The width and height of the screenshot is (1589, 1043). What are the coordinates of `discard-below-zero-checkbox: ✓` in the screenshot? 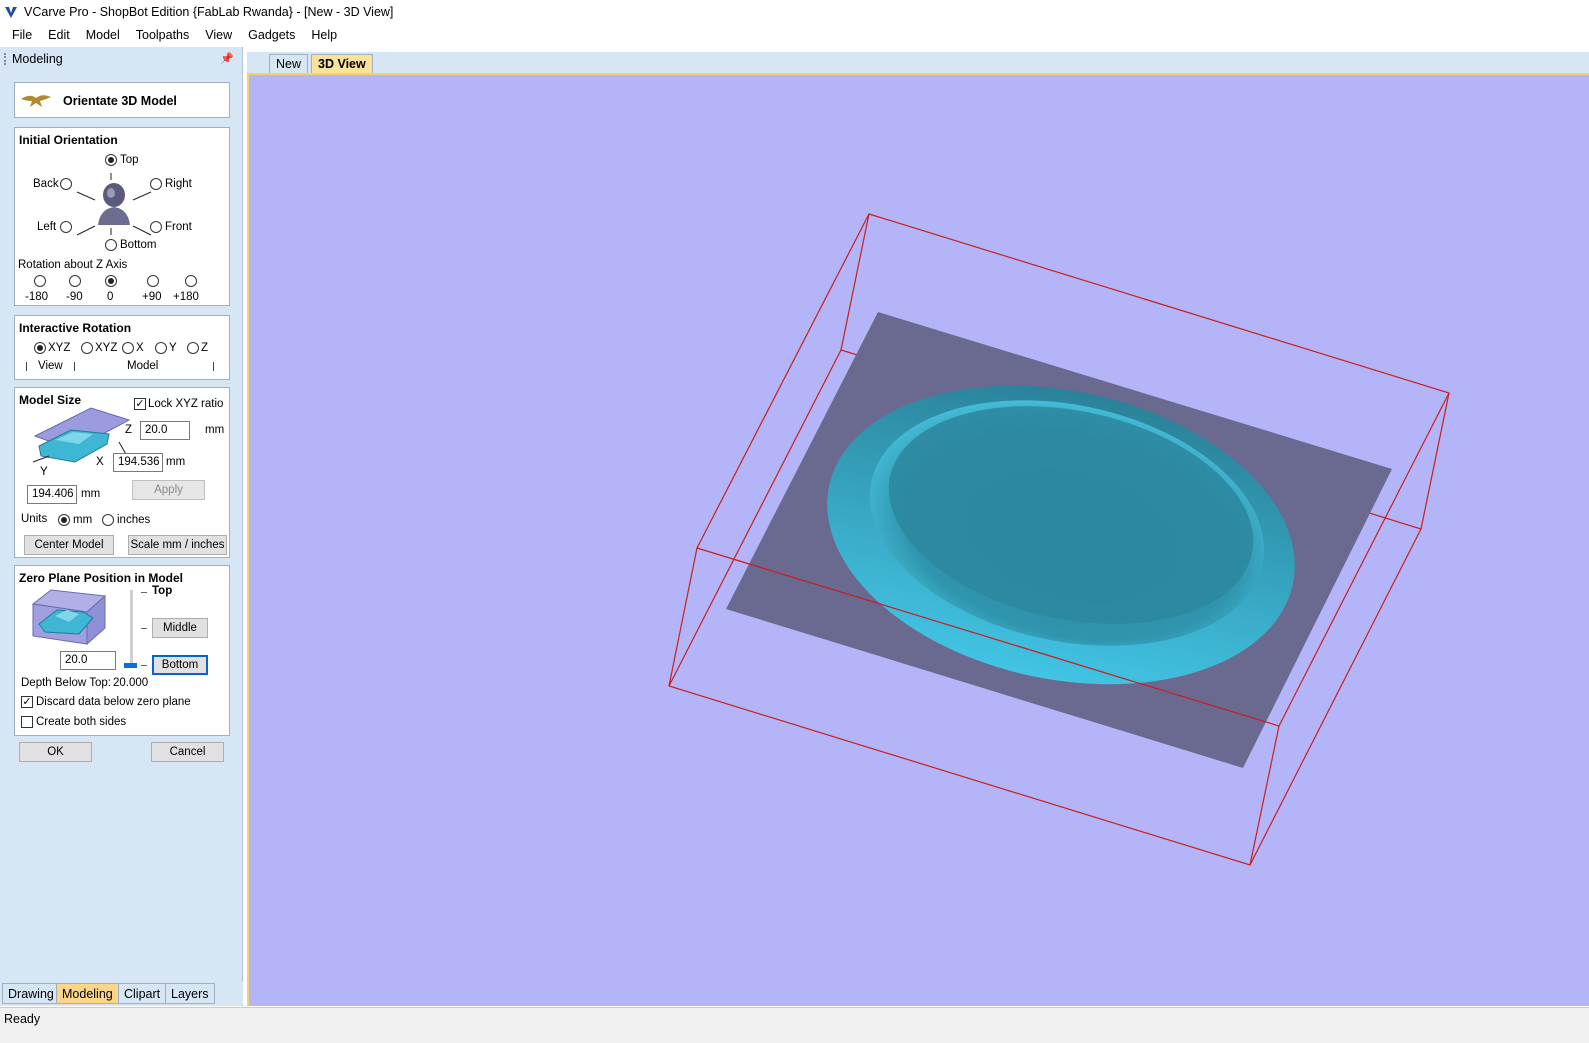 It's located at (27, 702).